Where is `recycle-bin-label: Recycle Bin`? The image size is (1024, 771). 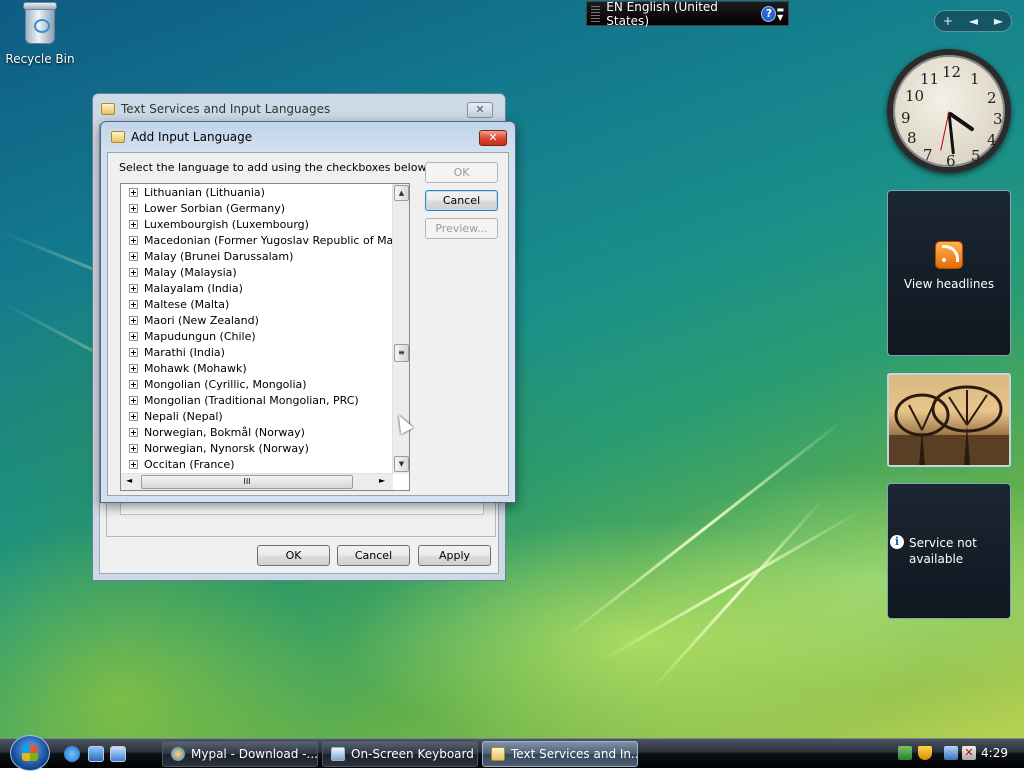 recycle-bin-label: Recycle Bin is located at coordinates (40, 59).